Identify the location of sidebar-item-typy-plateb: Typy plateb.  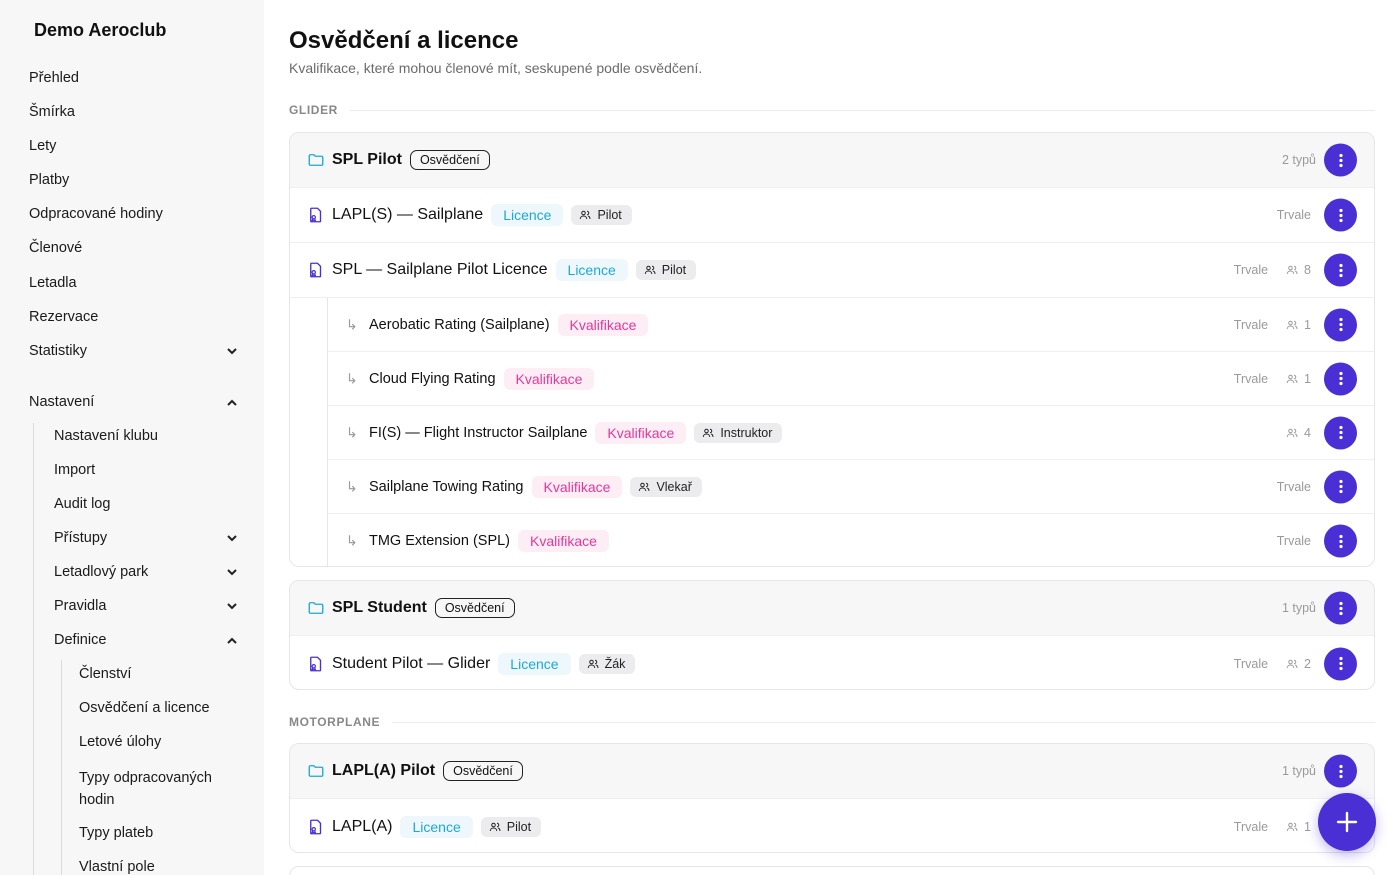
(159, 833).